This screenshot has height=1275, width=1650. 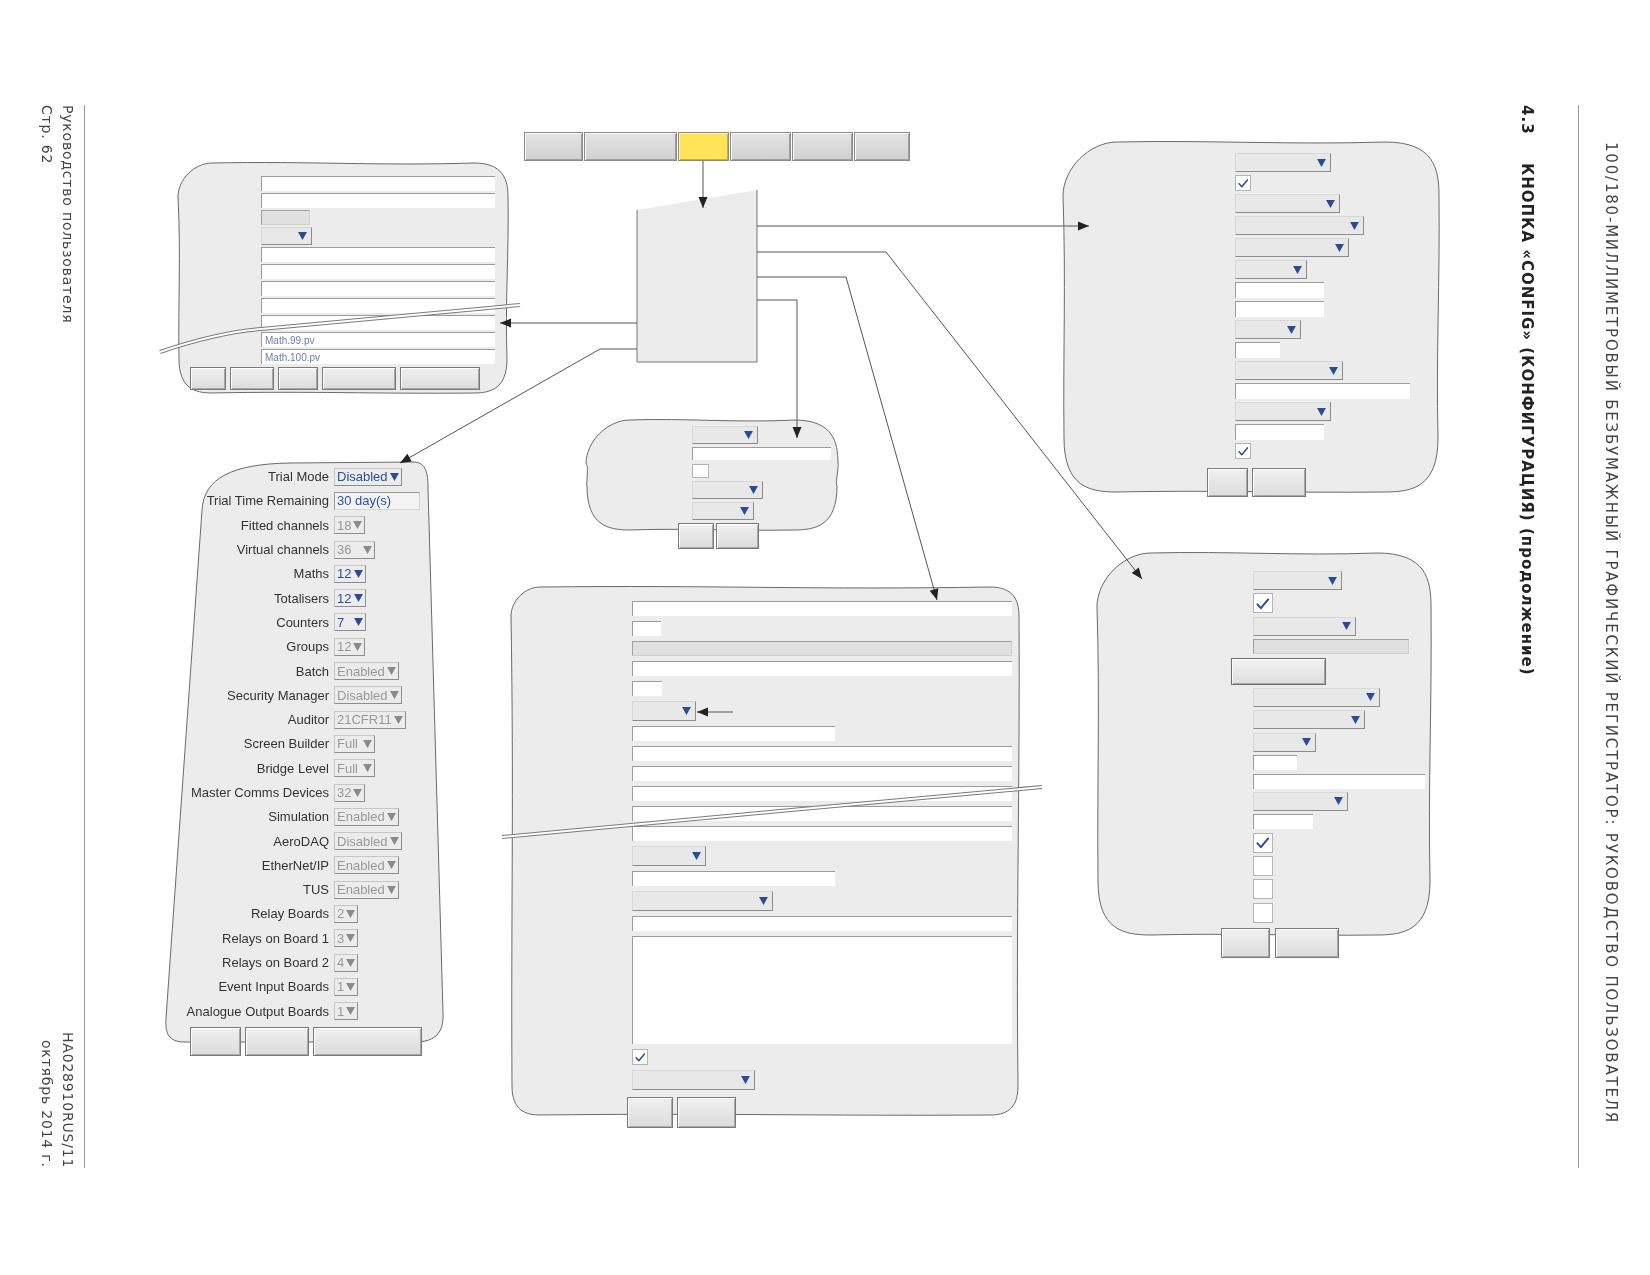 I want to click on field-label: Virtual channels, so click(x=282, y=550).